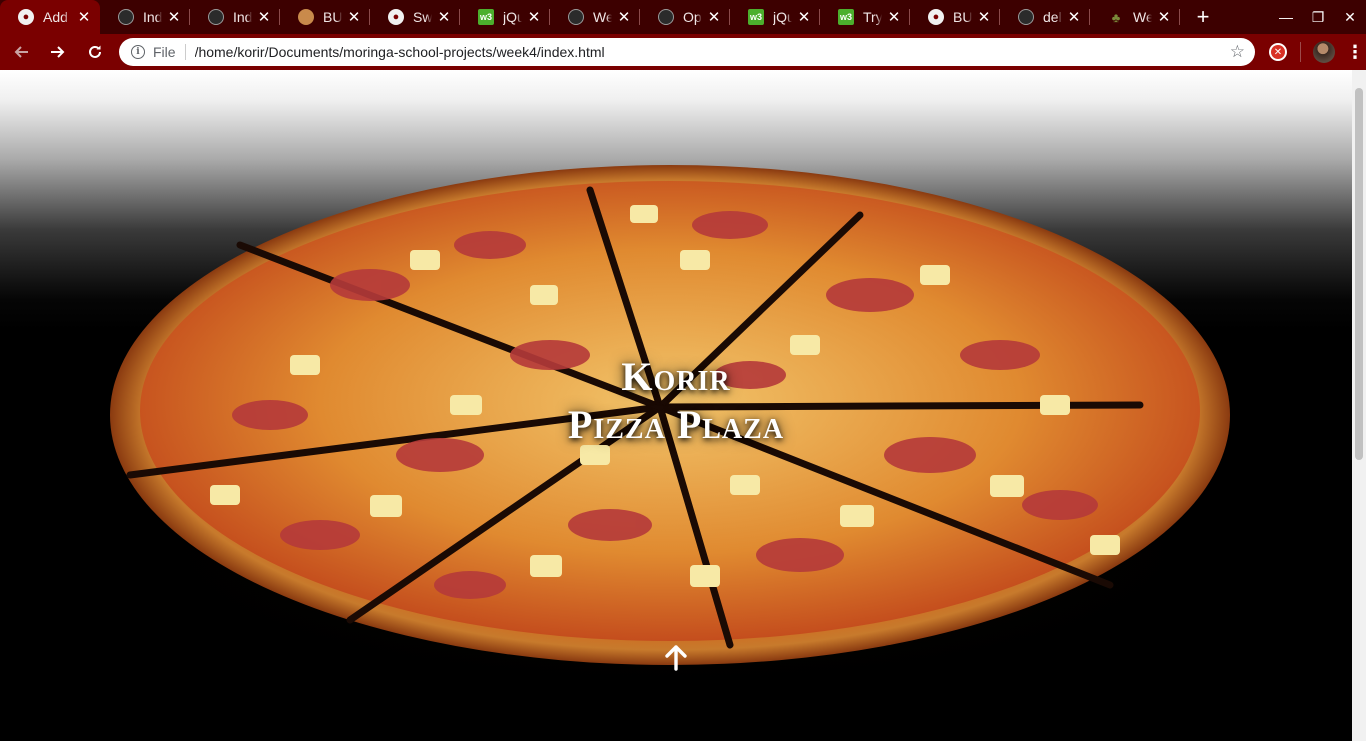 Image resolution: width=1366 pixels, height=741 pixels. I want to click on browser-tab: BUE✕, so click(325, 17).